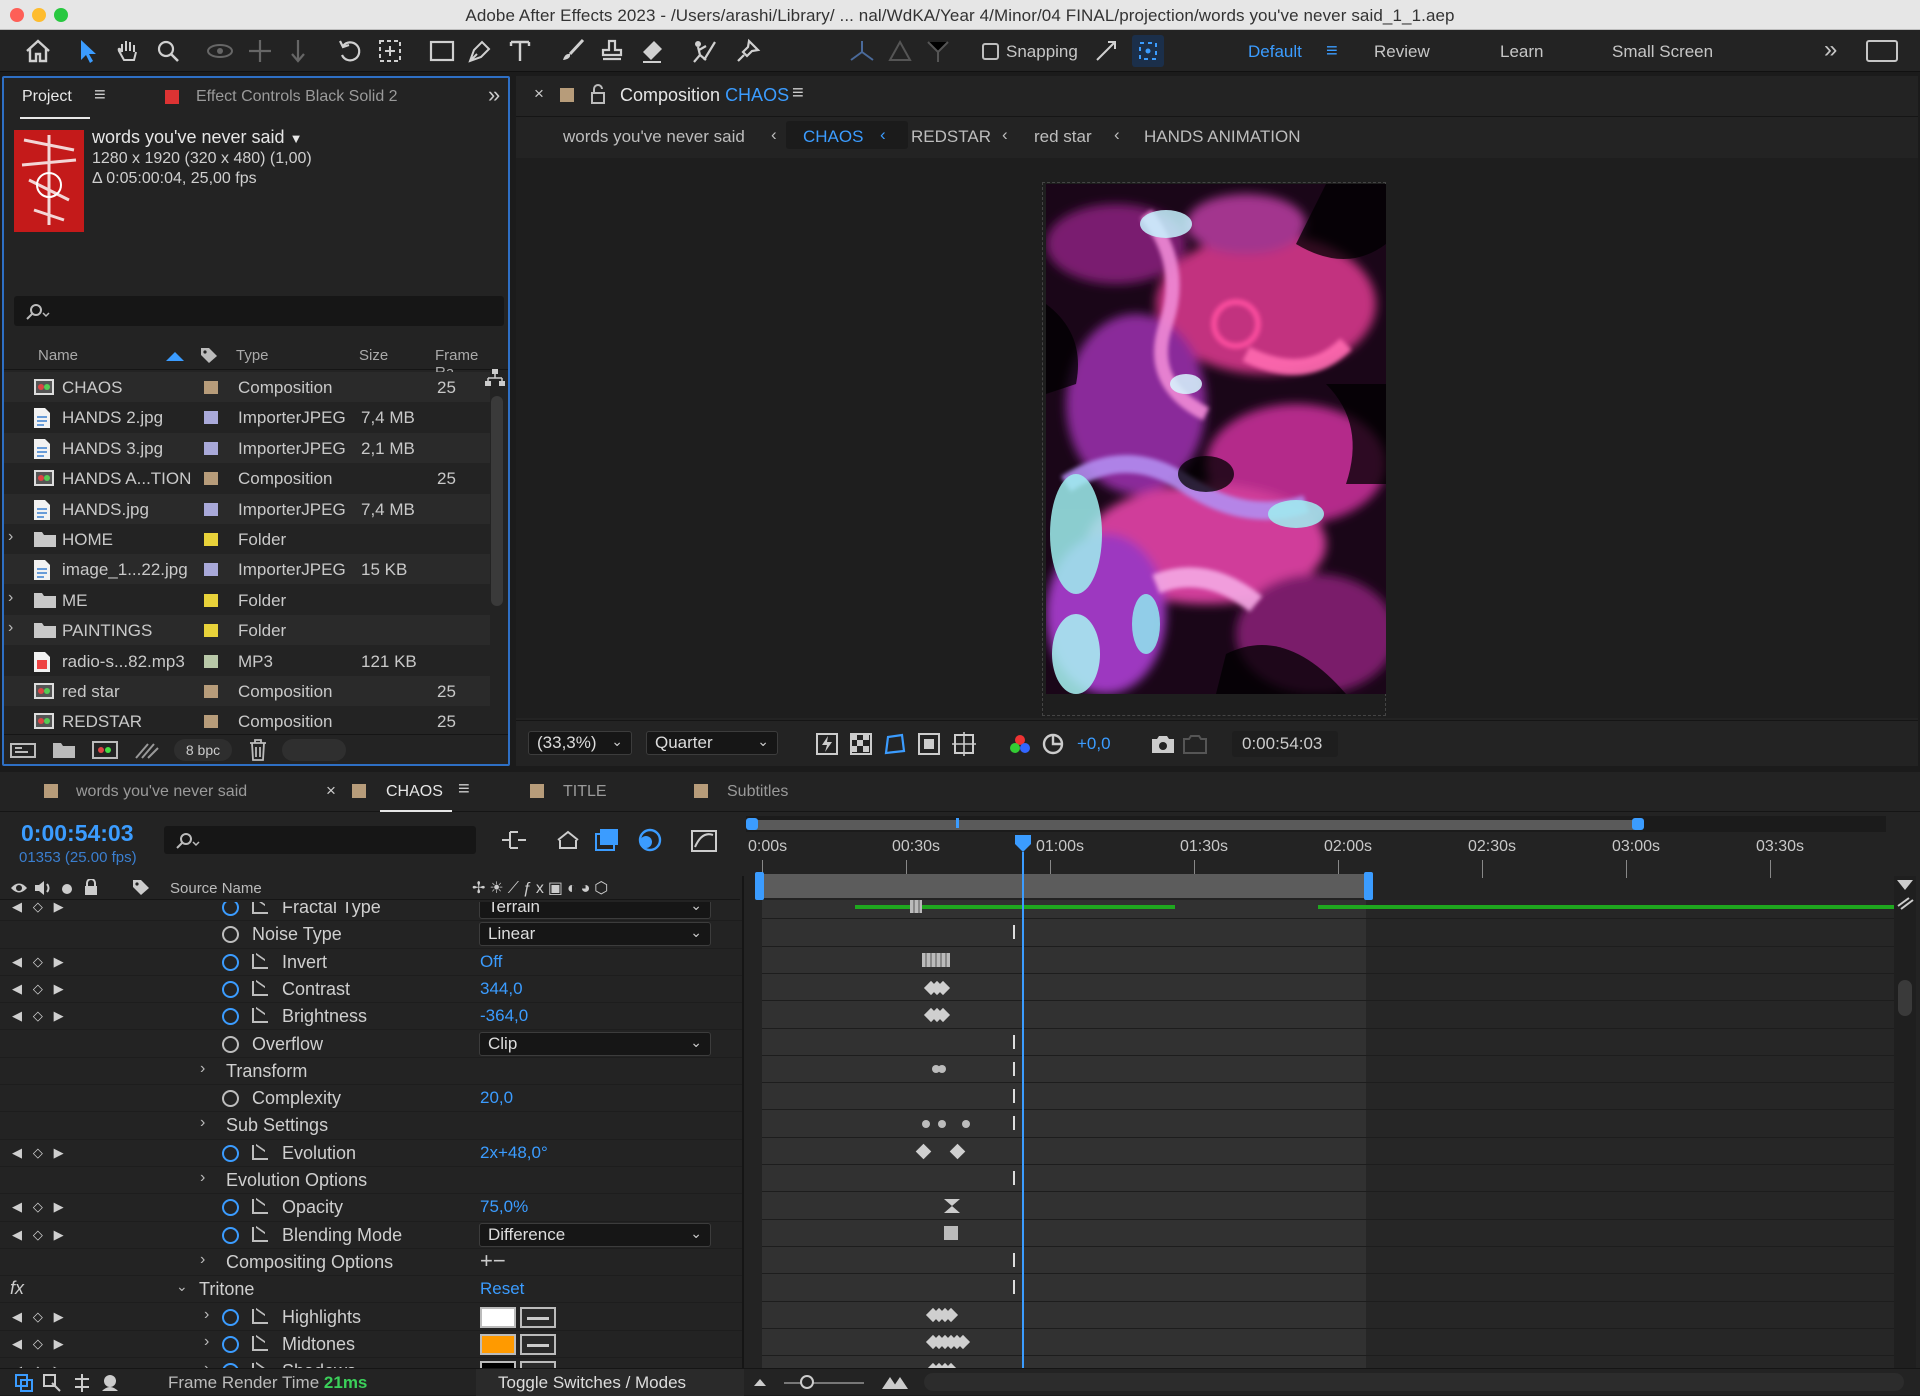  I want to click on selection-tool-icon, so click(88, 51).